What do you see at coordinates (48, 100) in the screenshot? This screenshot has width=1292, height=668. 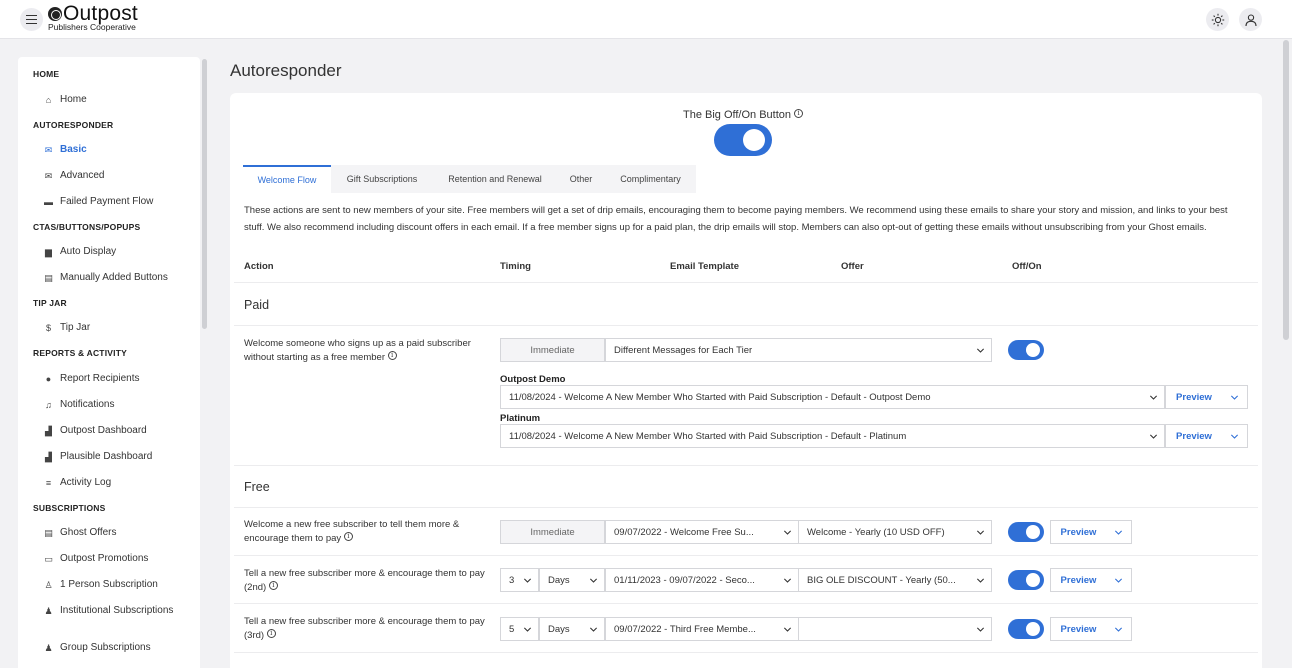 I see `home-icon: ⌂` at bounding box center [48, 100].